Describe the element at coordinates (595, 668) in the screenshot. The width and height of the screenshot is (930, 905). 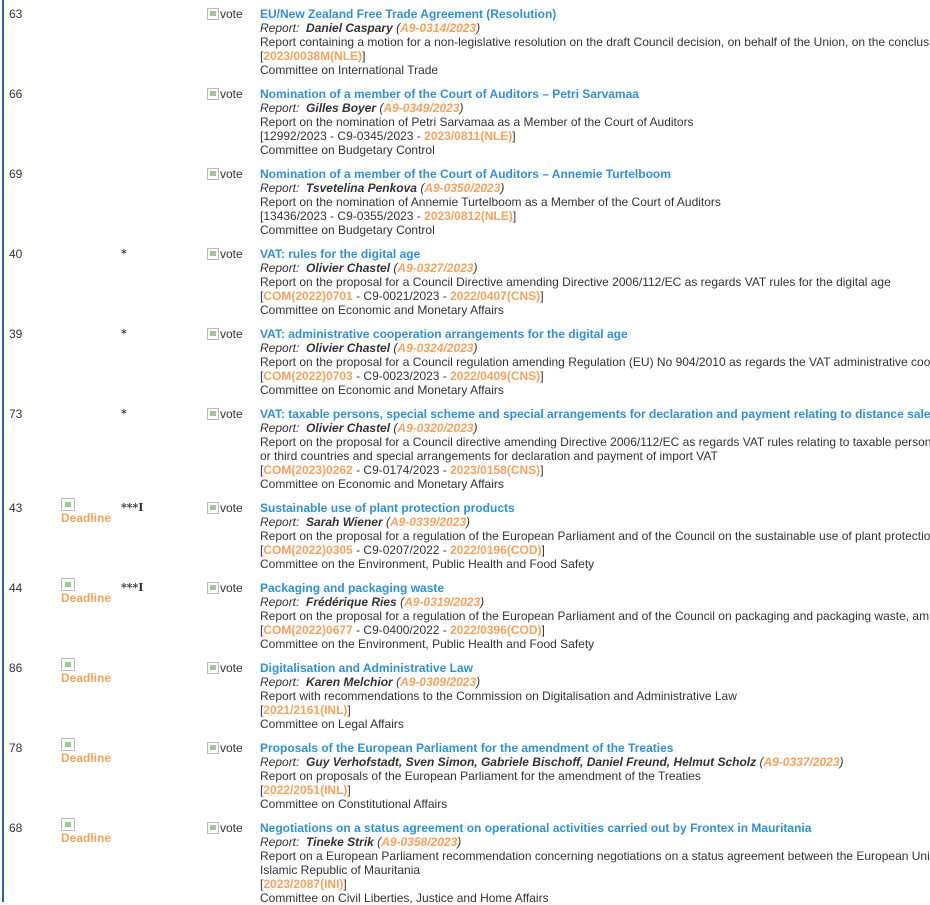
I see `item-title-link: Digitalisation and Administrative Law` at that location.